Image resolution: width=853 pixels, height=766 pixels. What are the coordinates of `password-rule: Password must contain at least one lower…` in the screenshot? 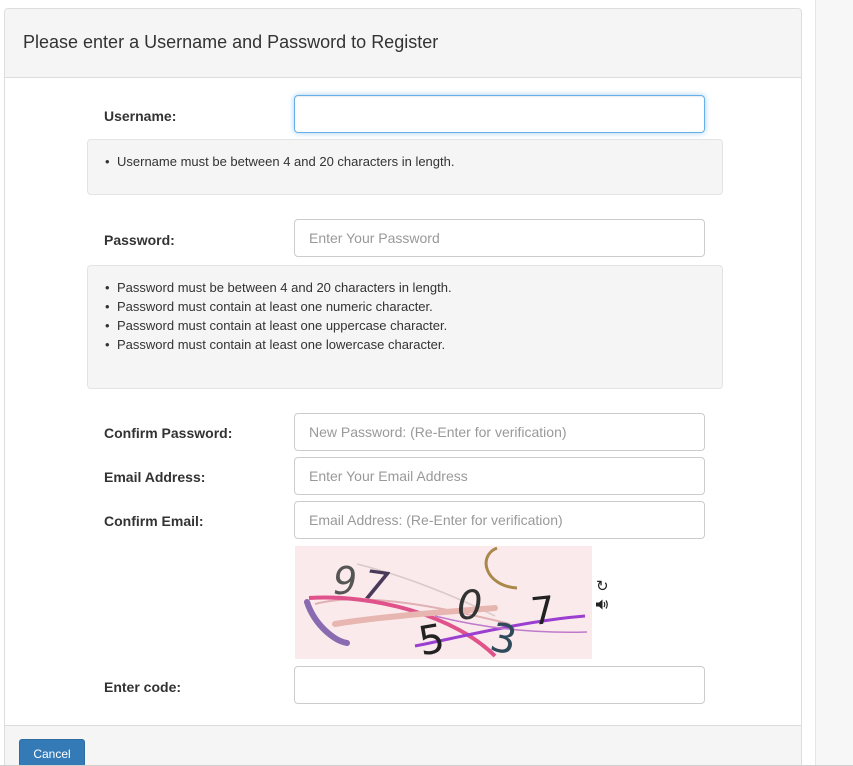 It's located at (405, 344).